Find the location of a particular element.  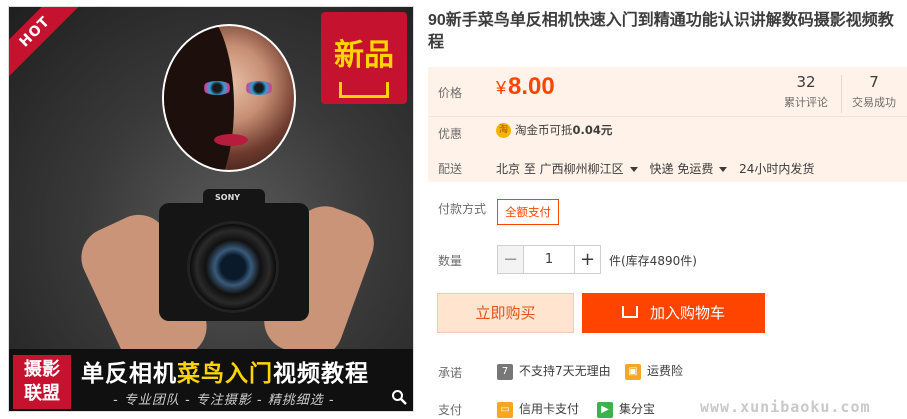

credit-card-method: ▭ 信用卡支付 is located at coordinates (538, 409).